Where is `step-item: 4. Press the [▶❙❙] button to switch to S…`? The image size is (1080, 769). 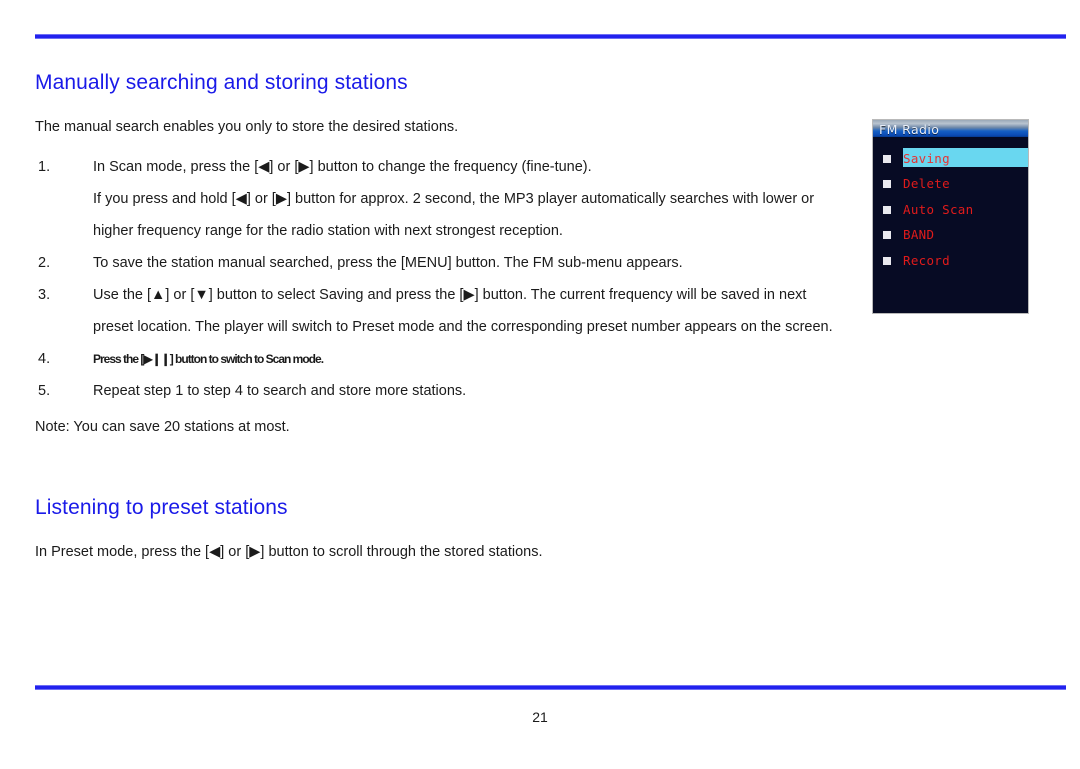 step-item: 4. Press the [▶❙❙] button to switch to S… is located at coordinates (442, 359).